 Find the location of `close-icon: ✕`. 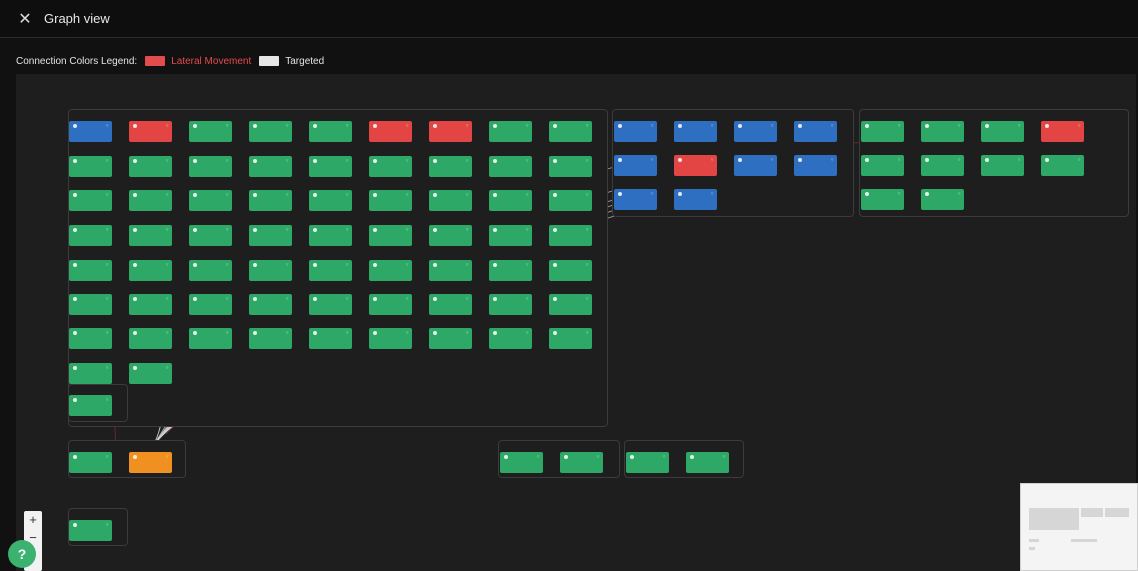

close-icon: ✕ is located at coordinates (25, 19).